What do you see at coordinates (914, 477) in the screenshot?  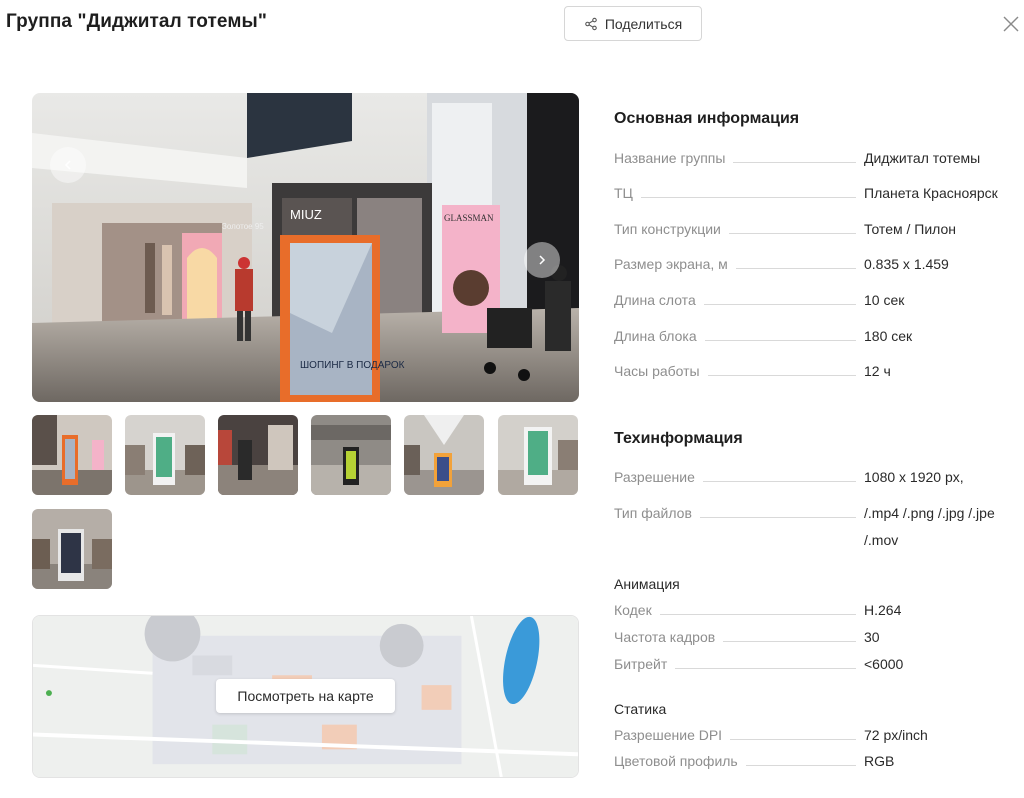 I see `info-value: 1080 x 1920 px,` at bounding box center [914, 477].